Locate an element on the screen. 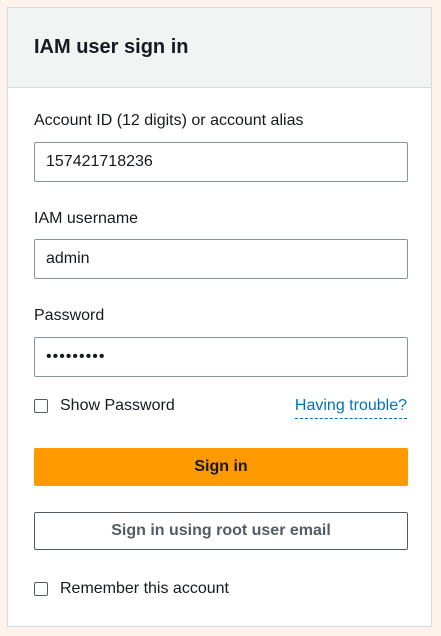  sign-in-button-label: Sign in is located at coordinates (221, 466).